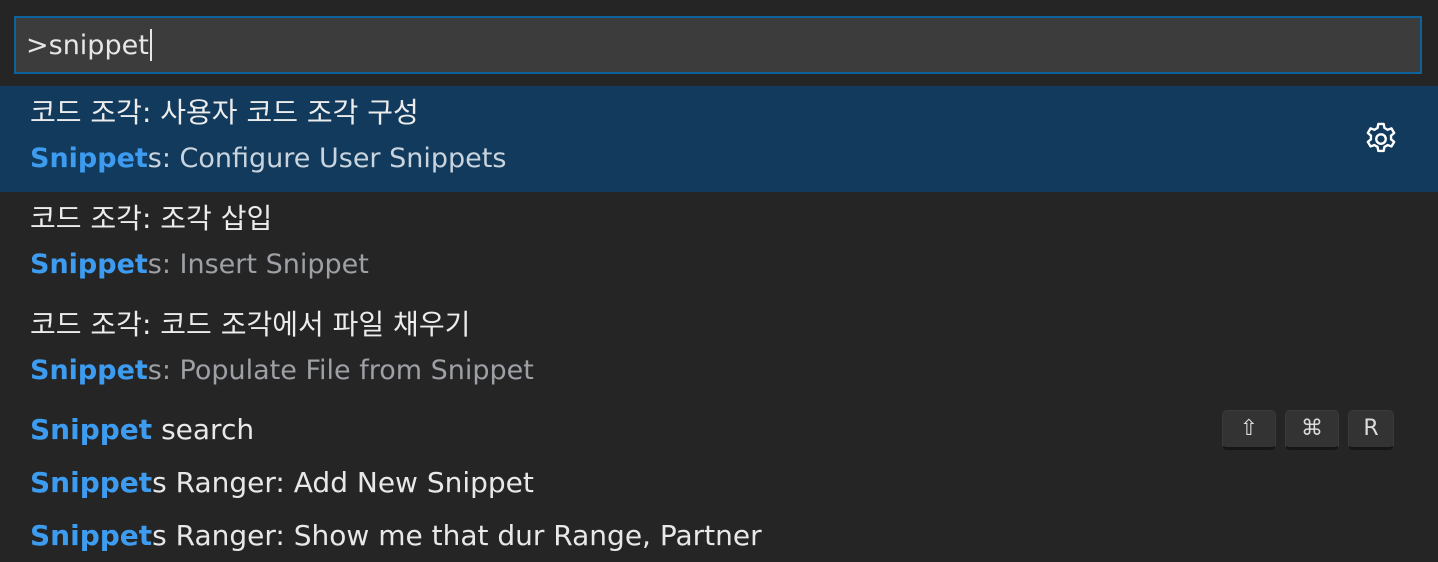 This screenshot has width=1438, height=562. I want to click on text-caret, so click(150, 44).